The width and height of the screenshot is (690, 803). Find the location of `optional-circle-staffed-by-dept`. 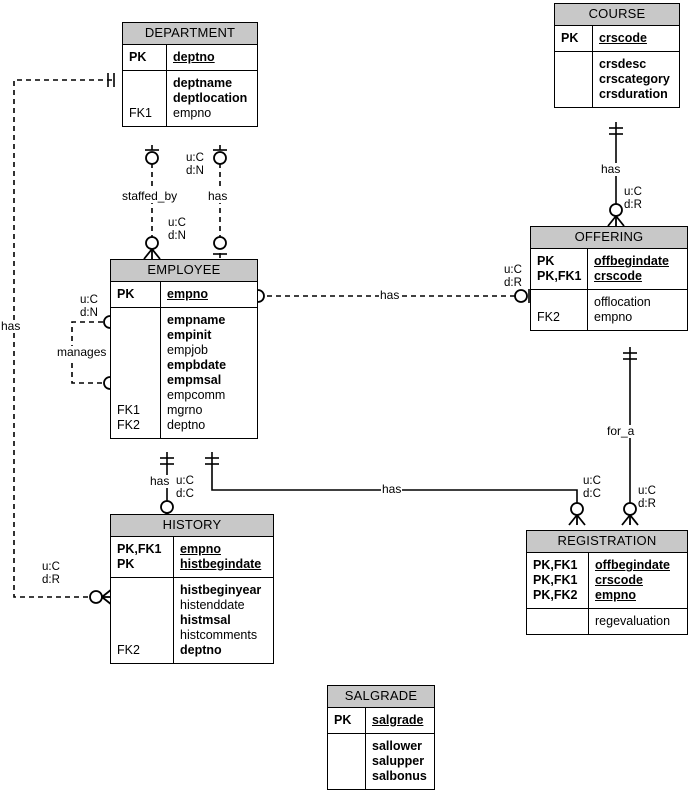

optional-circle-staffed-by-dept is located at coordinates (152, 158).